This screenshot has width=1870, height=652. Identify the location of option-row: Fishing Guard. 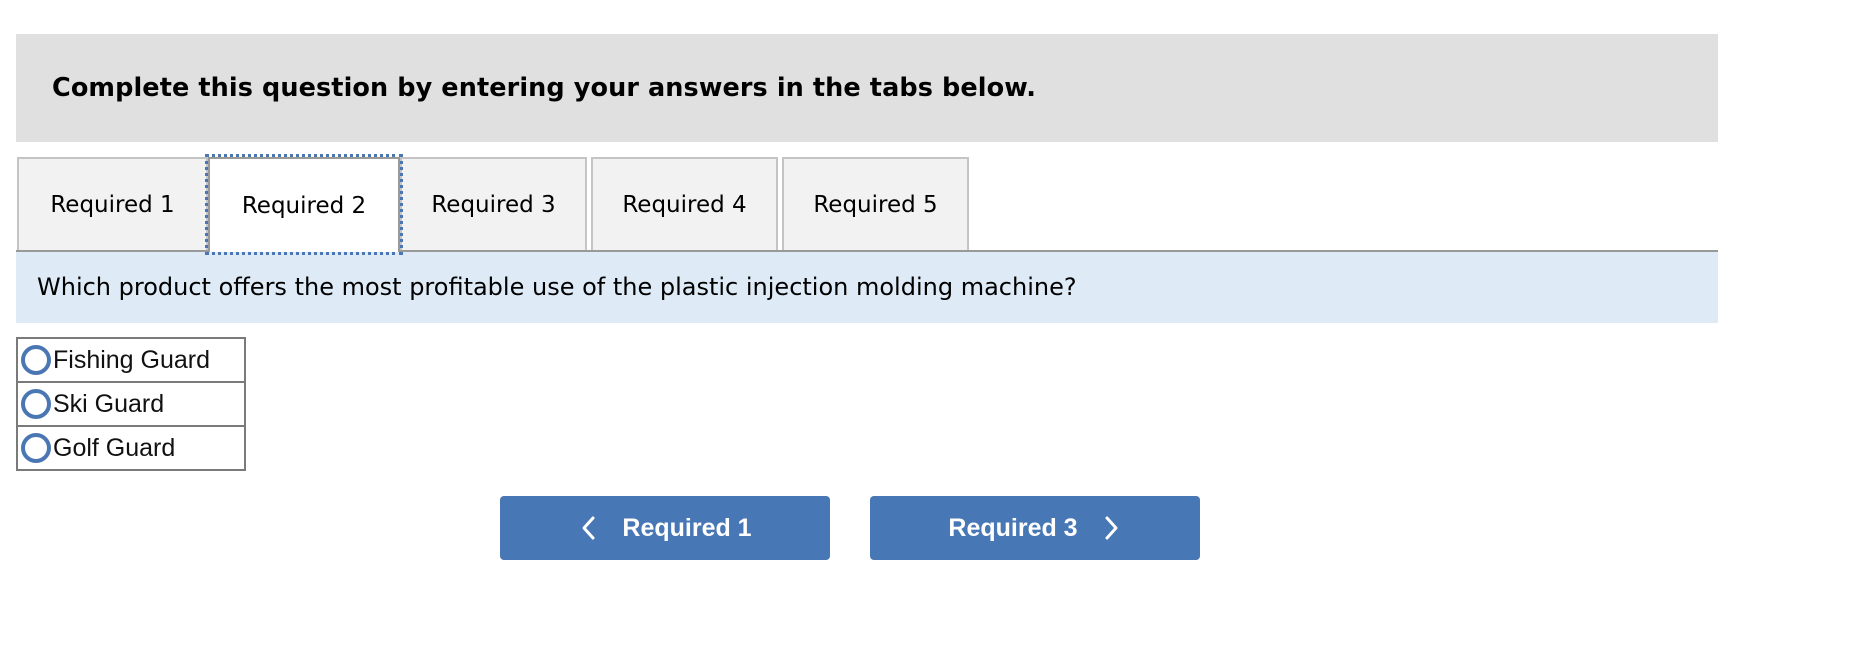
(131, 360).